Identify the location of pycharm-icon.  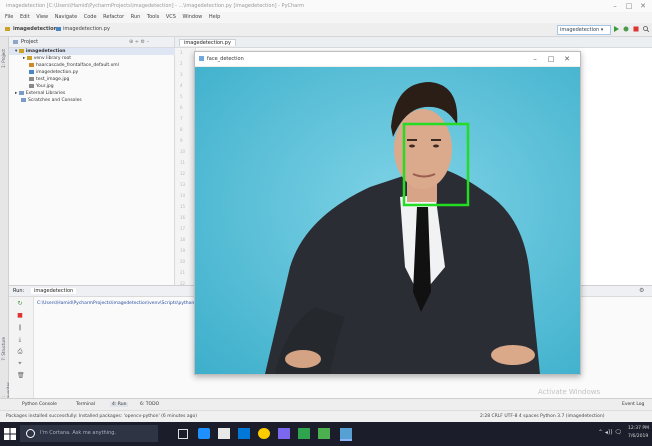
(304, 433).